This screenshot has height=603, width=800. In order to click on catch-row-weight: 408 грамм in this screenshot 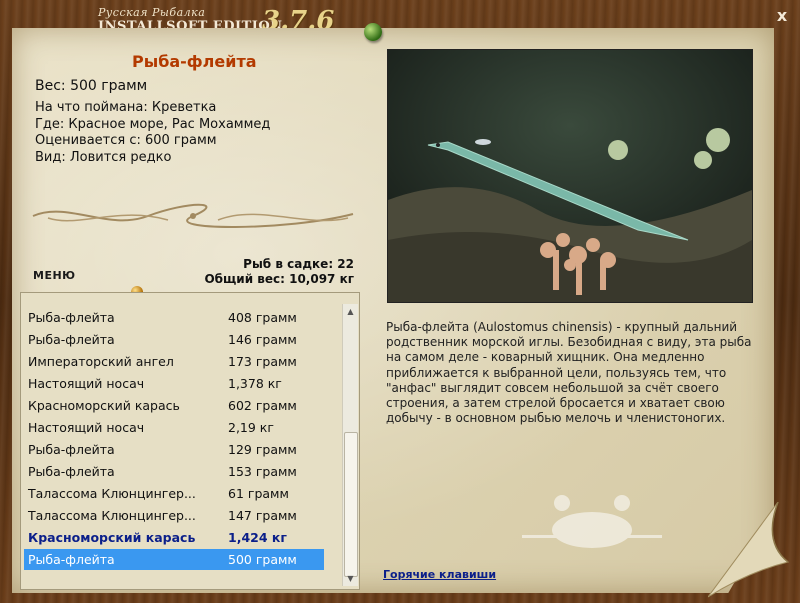, I will do `click(262, 317)`.